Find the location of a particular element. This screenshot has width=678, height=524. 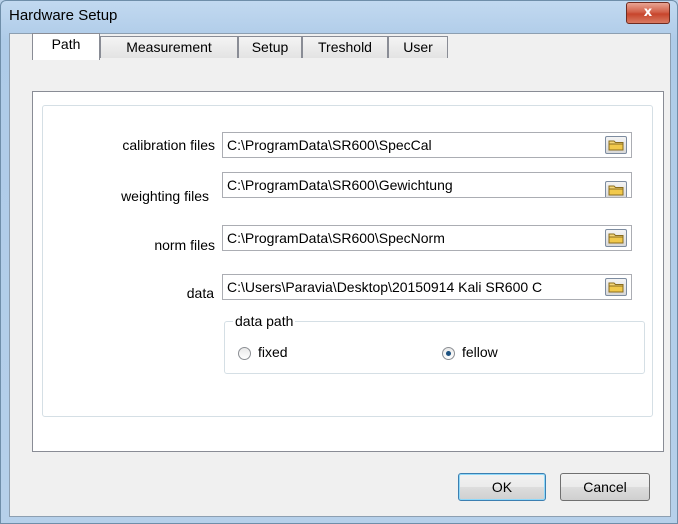

norm-files-field: C:\ProgramData\SR600\SpecNorm is located at coordinates (427, 238).